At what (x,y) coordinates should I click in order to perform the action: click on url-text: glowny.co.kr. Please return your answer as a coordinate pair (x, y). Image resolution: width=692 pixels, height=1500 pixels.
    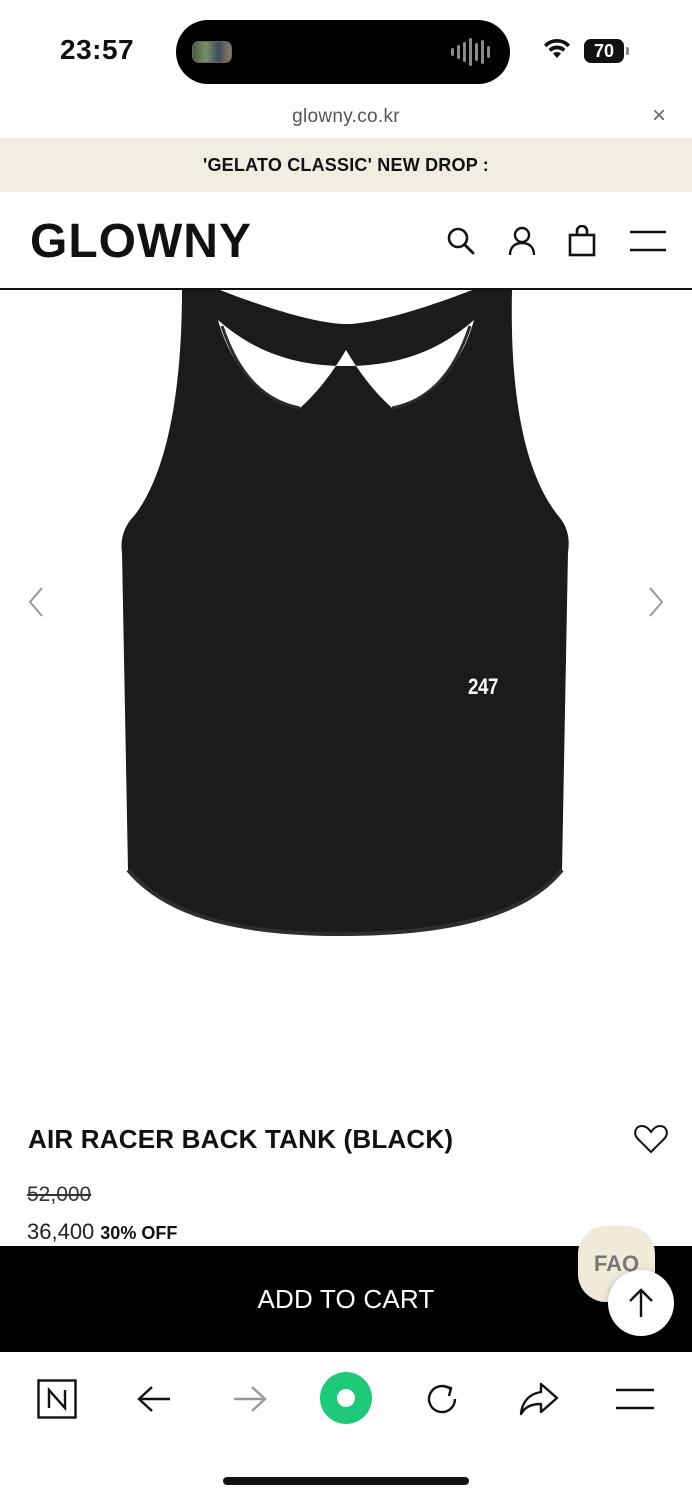
    Looking at the image, I should click on (346, 117).